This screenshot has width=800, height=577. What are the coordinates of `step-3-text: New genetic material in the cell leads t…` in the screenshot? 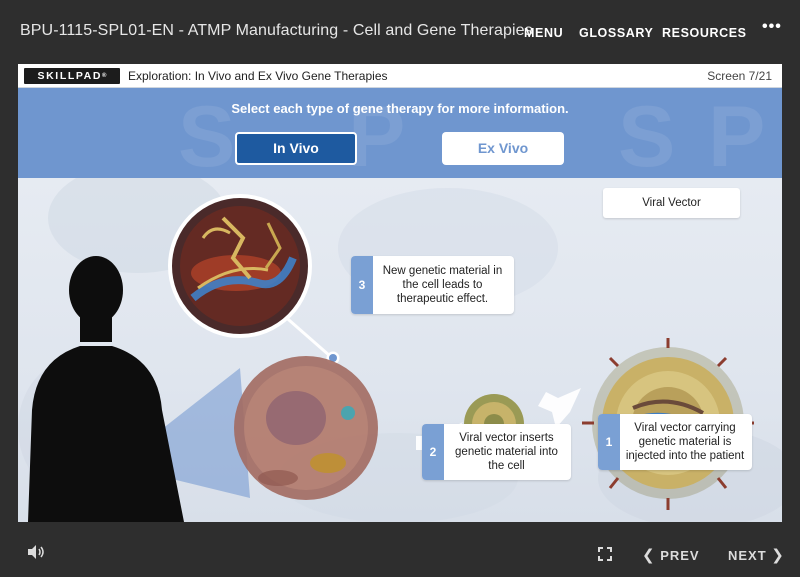 It's located at (442, 285).